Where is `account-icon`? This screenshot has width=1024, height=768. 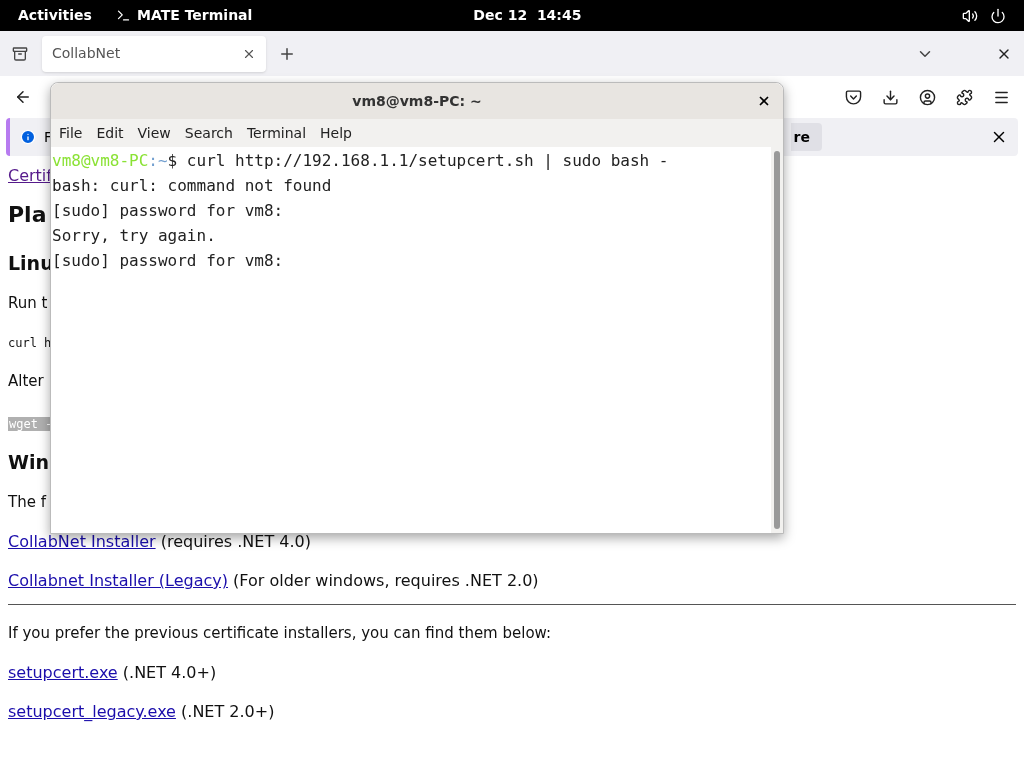
account-icon is located at coordinates (927, 97).